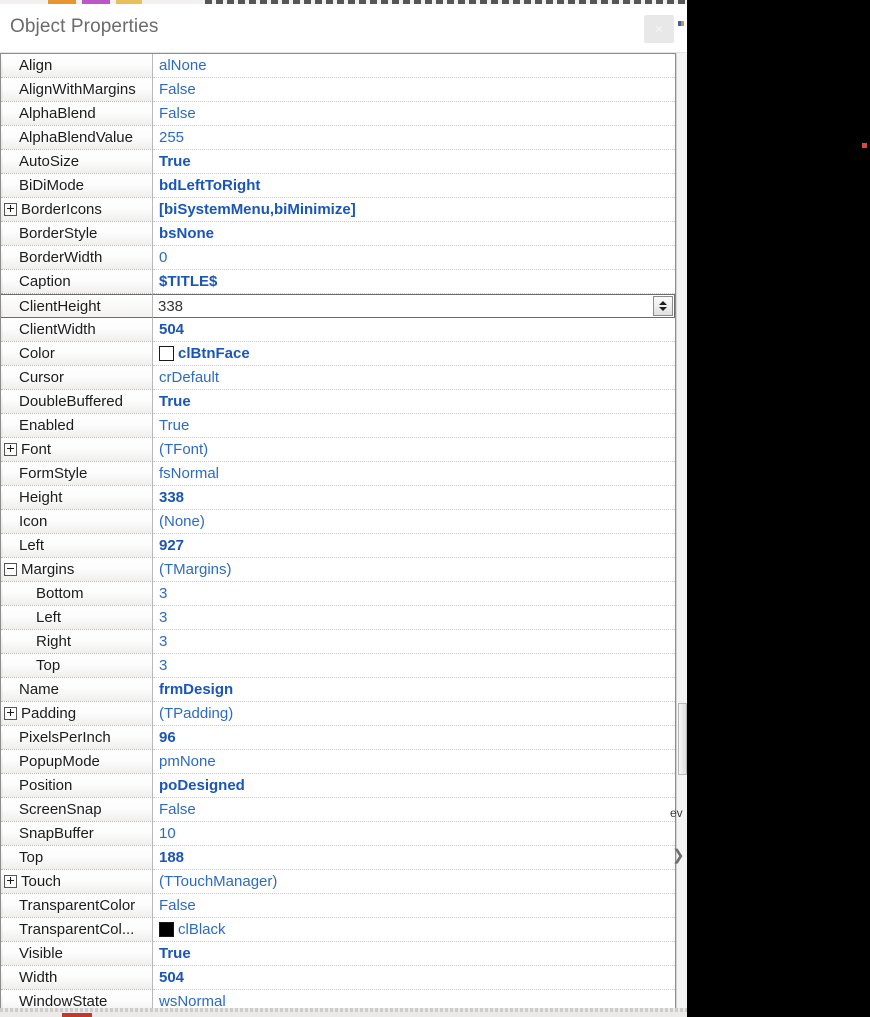 This screenshot has width=870, height=1017. What do you see at coordinates (414, 474) in the screenshot?
I see `property-value-cell: fsNormal` at bounding box center [414, 474].